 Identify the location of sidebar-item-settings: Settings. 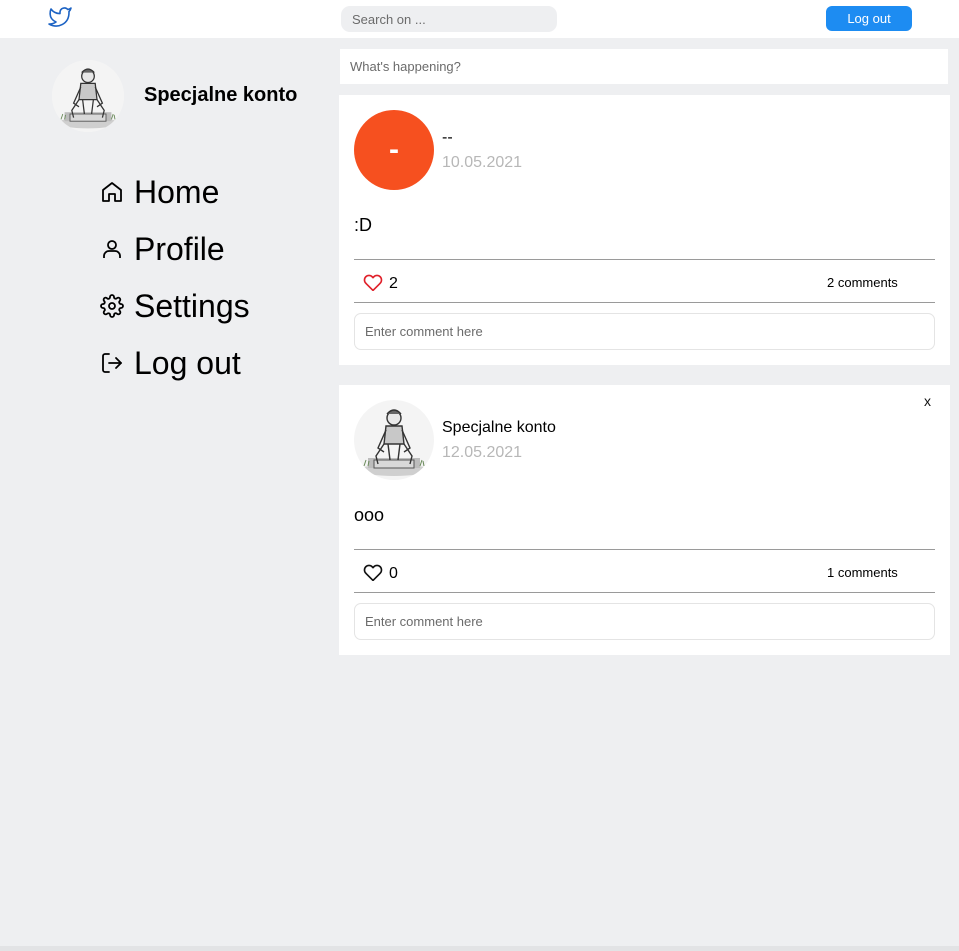
(210, 306).